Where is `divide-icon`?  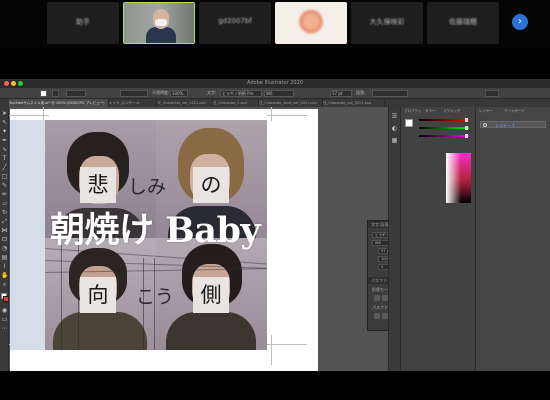
divide-icon is located at coordinates (377, 316).